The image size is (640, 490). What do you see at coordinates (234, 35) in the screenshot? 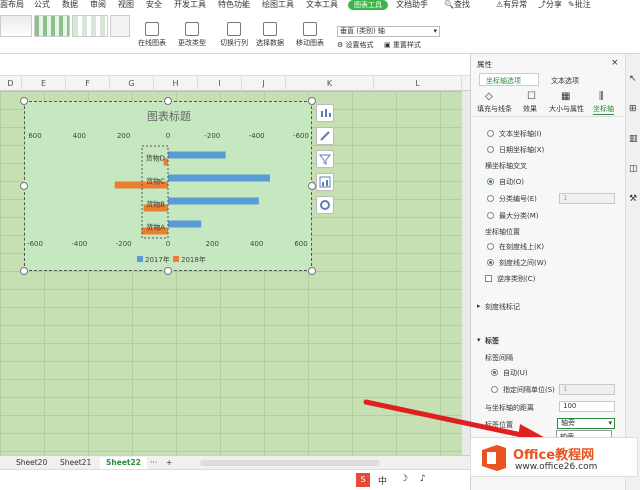
I see `switch-row-col-button: 切换行列` at bounding box center [234, 35].